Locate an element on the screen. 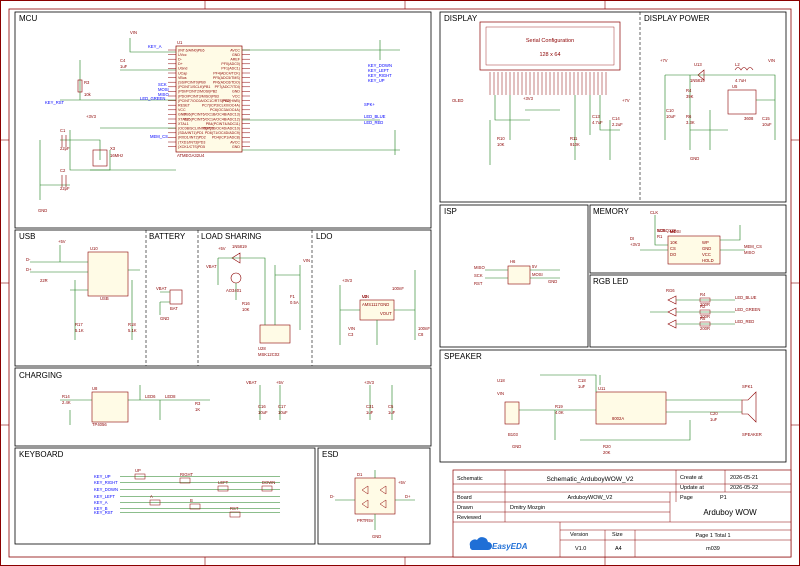 The height and width of the screenshot is (566, 800). mcu-pin-label: D+ is located at coordinates (180, 64).